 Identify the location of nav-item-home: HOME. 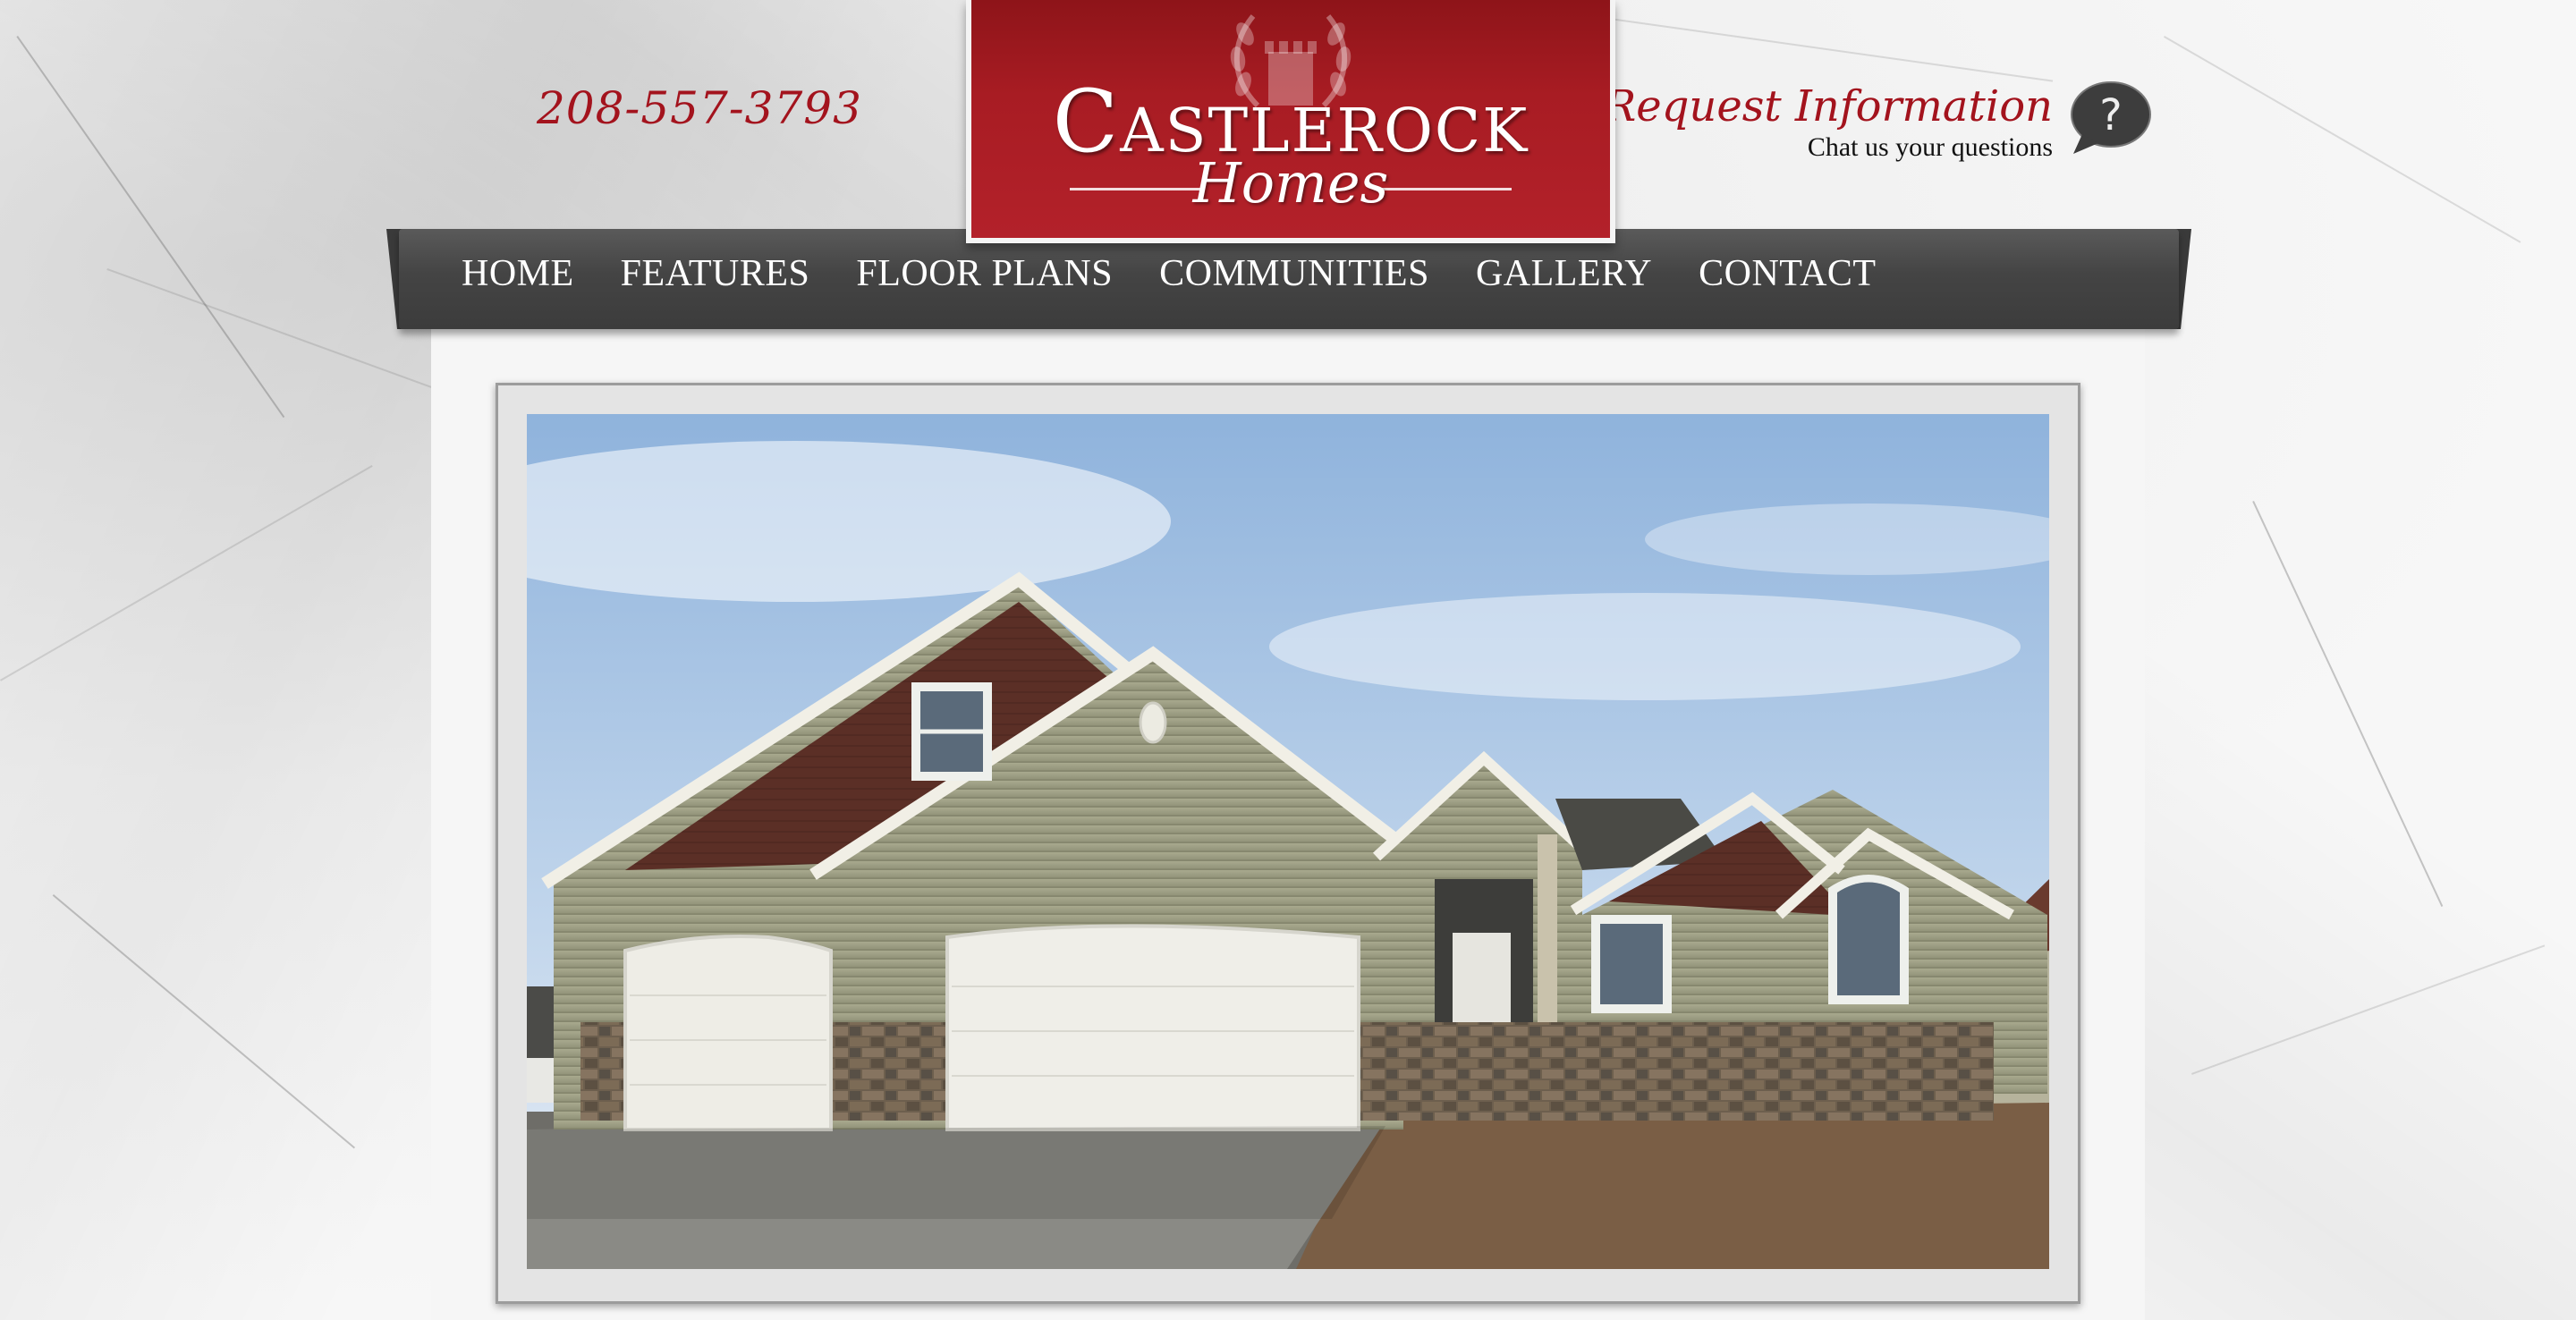
(518, 273).